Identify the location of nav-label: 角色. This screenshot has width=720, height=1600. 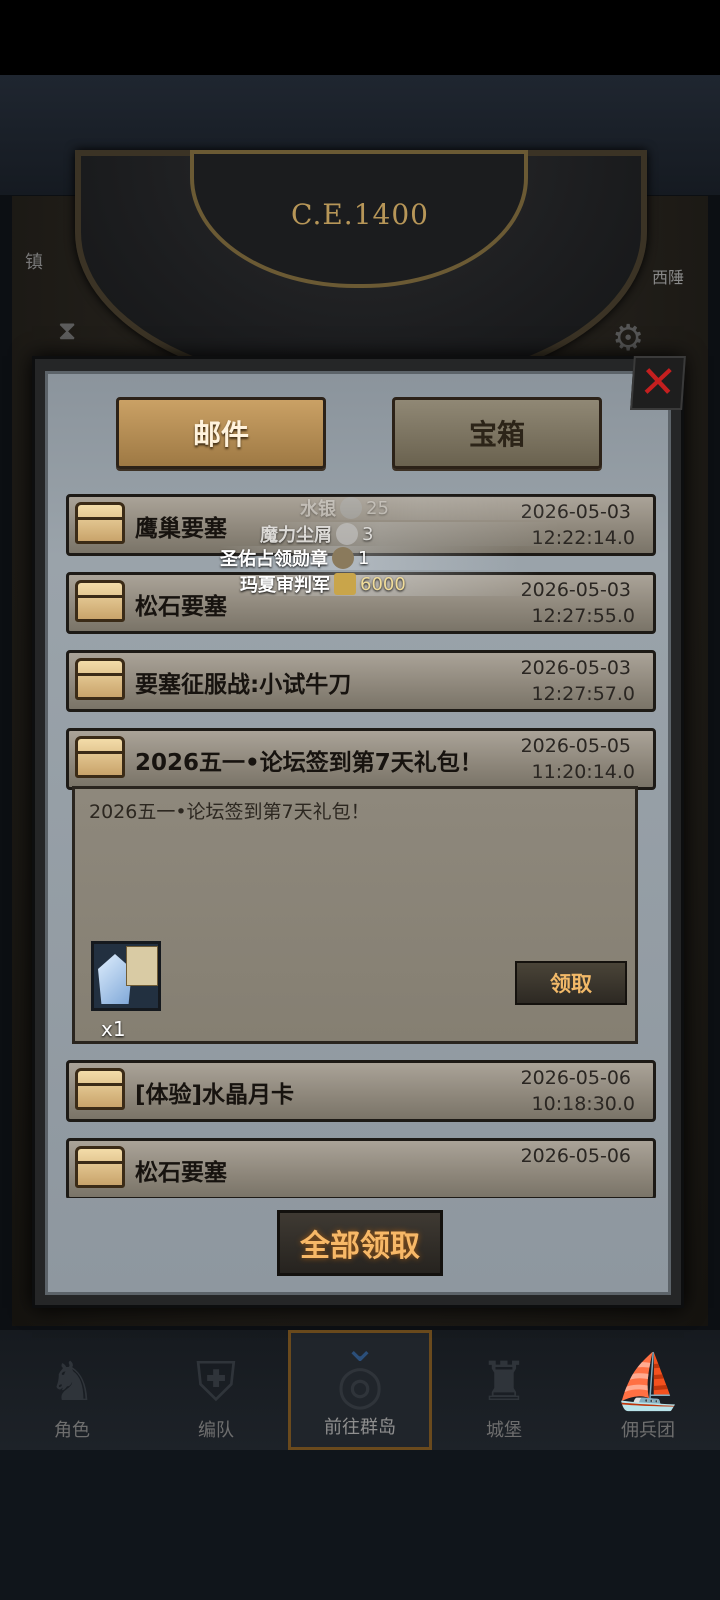
(72, 1430).